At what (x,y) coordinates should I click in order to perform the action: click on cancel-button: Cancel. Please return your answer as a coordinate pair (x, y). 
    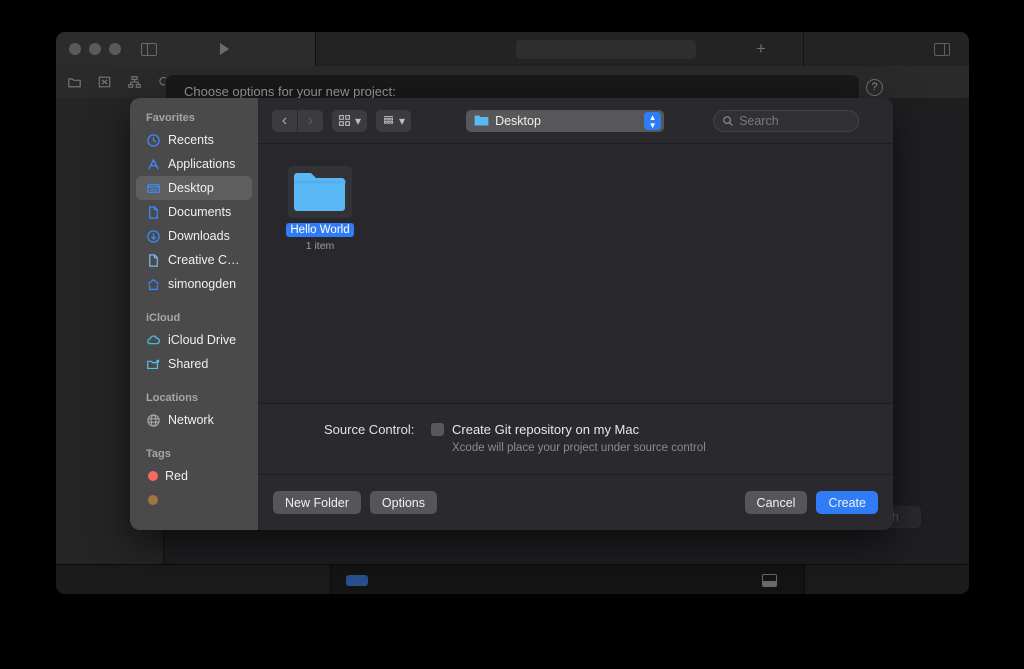
    Looking at the image, I should click on (776, 502).